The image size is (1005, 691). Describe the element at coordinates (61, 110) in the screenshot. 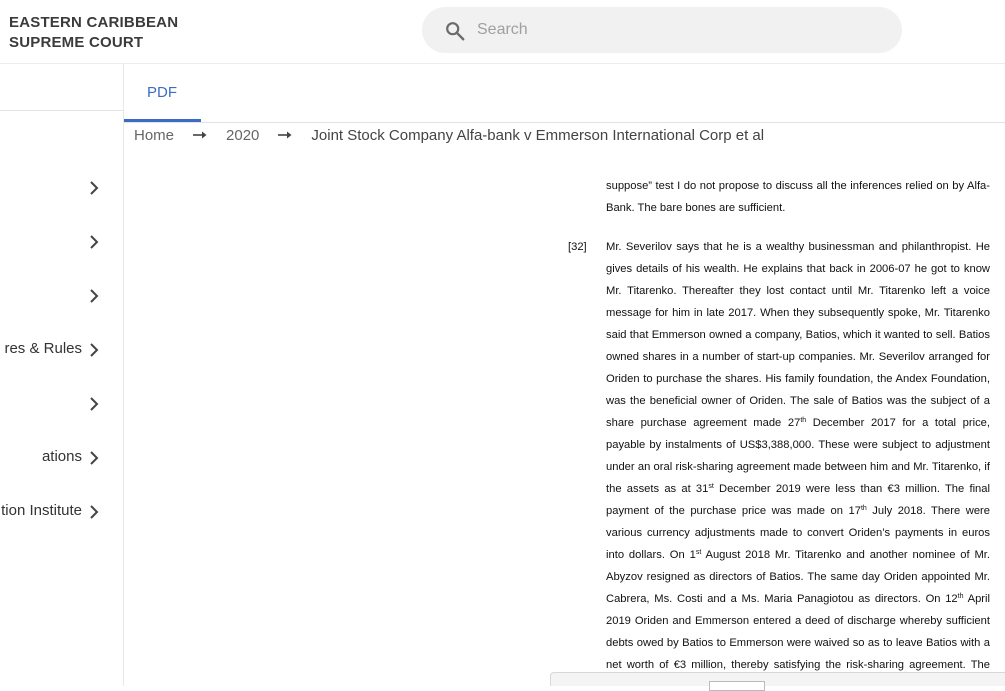

I see `sidebar-divider` at that location.